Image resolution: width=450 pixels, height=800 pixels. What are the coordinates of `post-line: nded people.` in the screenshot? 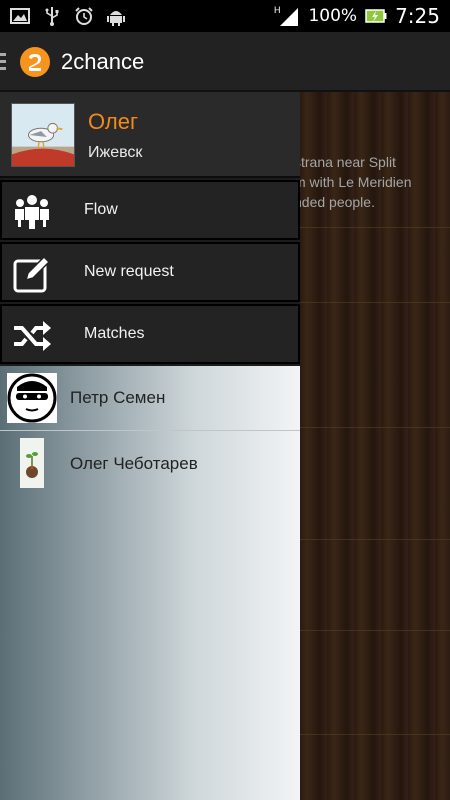 It's located at (337, 202).